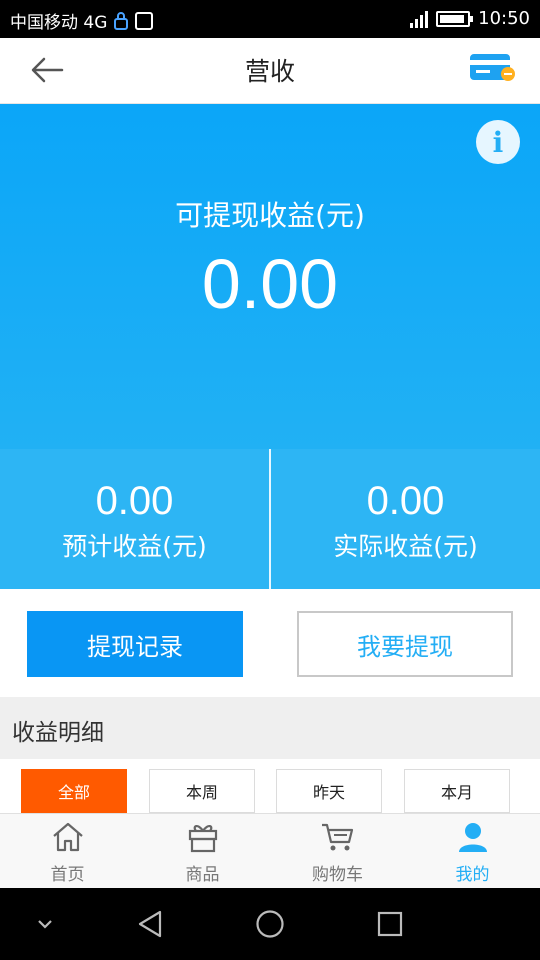 The image size is (540, 960). I want to click on bottom-tab-bar: 首页 商品 购物车 我的, so click(270, 850).